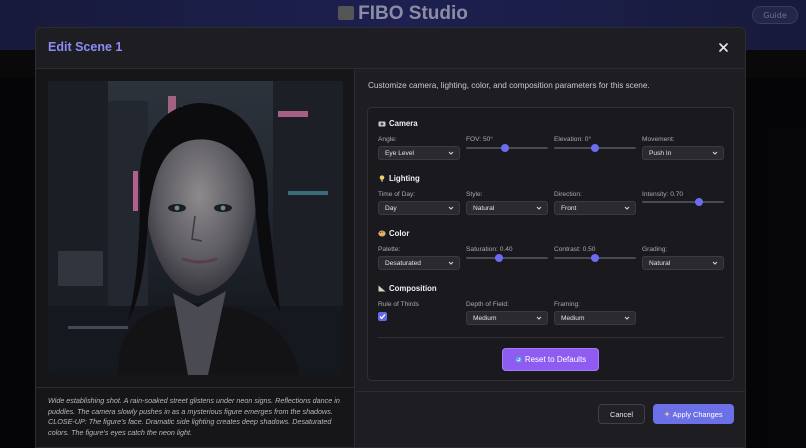  Describe the element at coordinates (391, 208) in the screenshot. I see `time-of-day-value: Day` at that location.